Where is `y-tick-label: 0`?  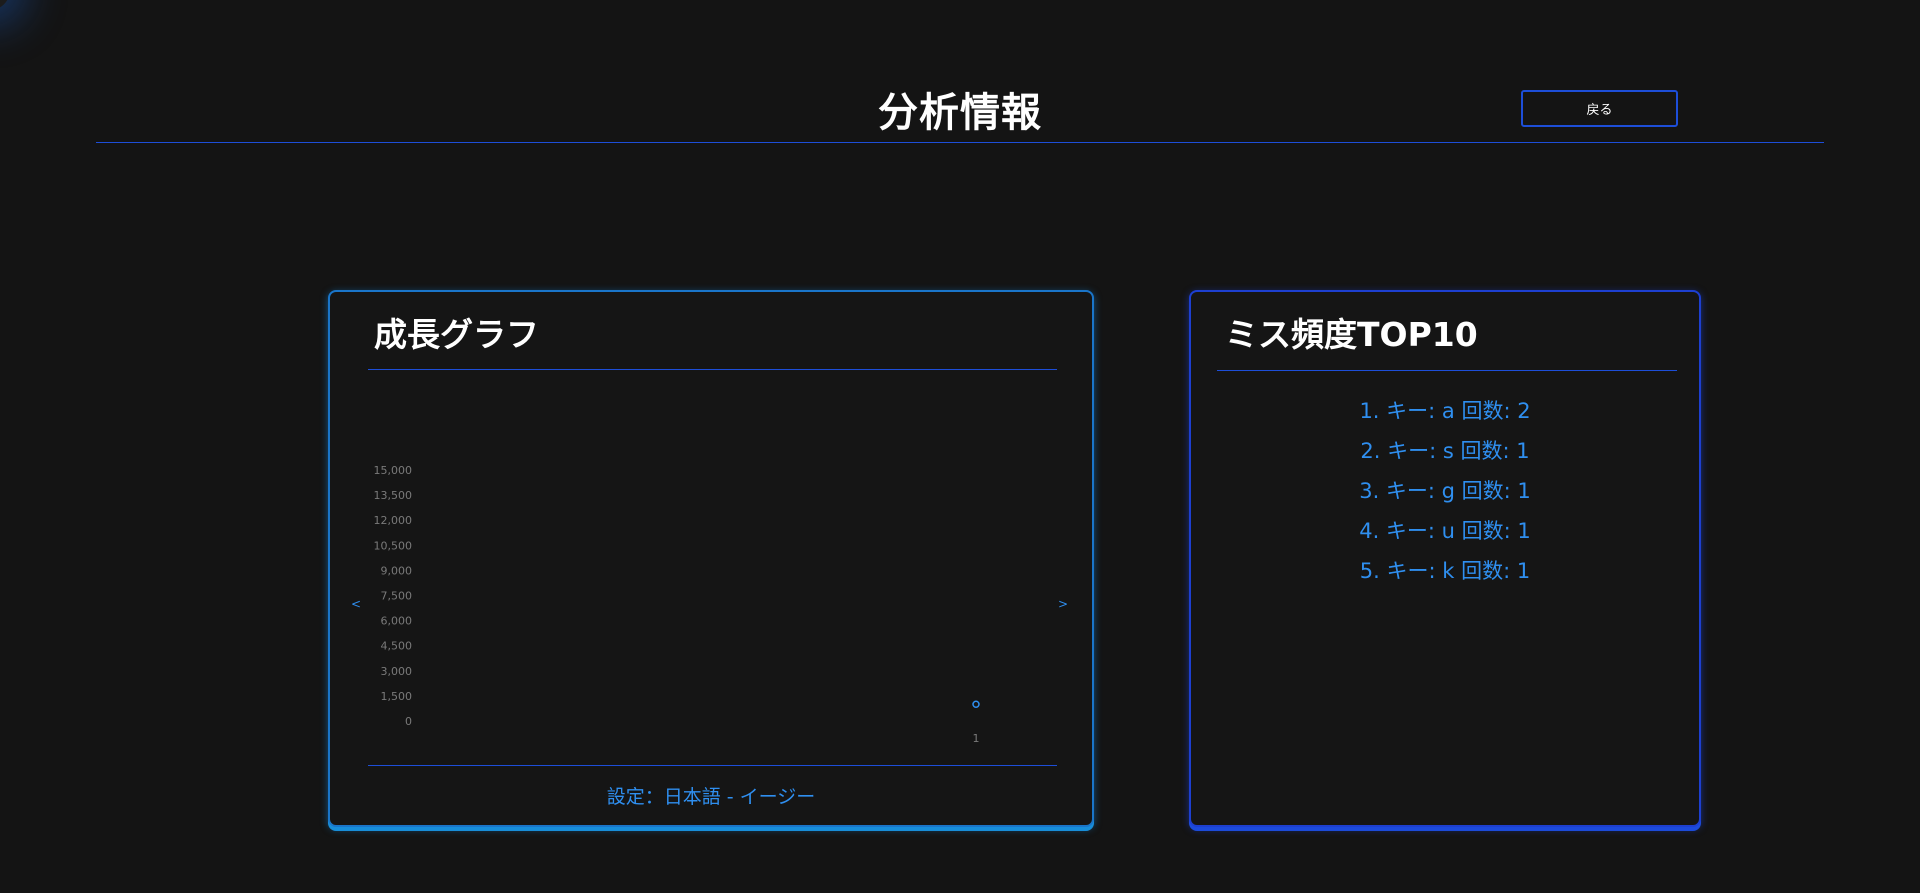
y-tick-label: 0 is located at coordinates (408, 721).